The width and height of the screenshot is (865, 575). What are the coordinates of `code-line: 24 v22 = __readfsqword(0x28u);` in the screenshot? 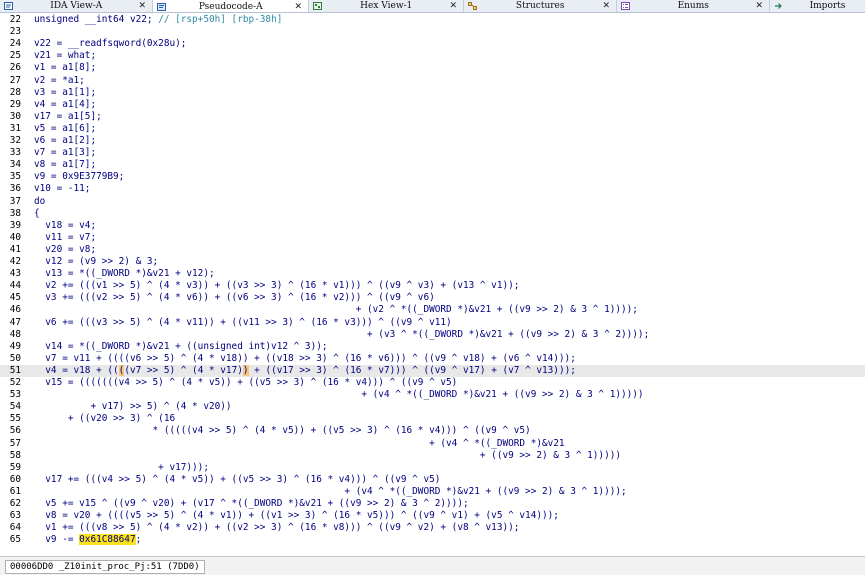 It's located at (432, 44).